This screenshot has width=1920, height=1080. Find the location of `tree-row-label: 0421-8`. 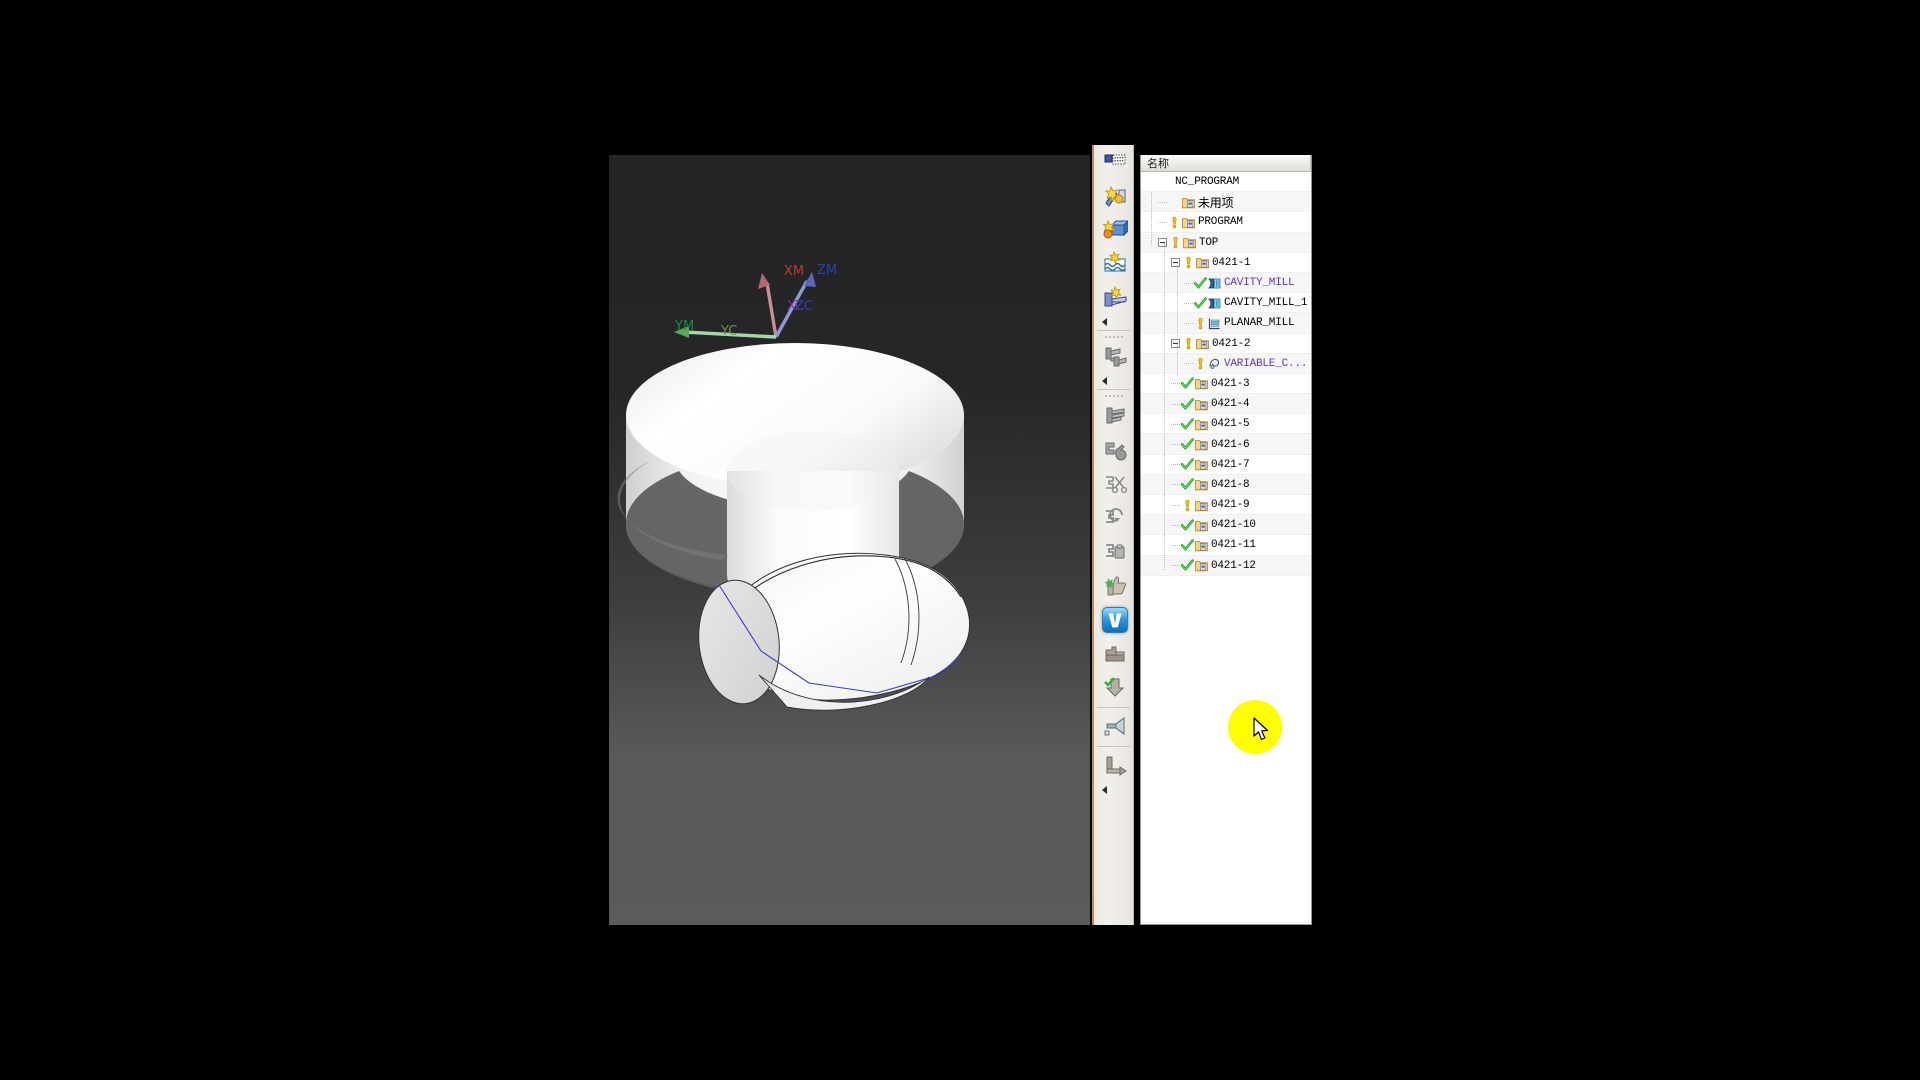

tree-row-label: 0421-8 is located at coordinates (1230, 484).